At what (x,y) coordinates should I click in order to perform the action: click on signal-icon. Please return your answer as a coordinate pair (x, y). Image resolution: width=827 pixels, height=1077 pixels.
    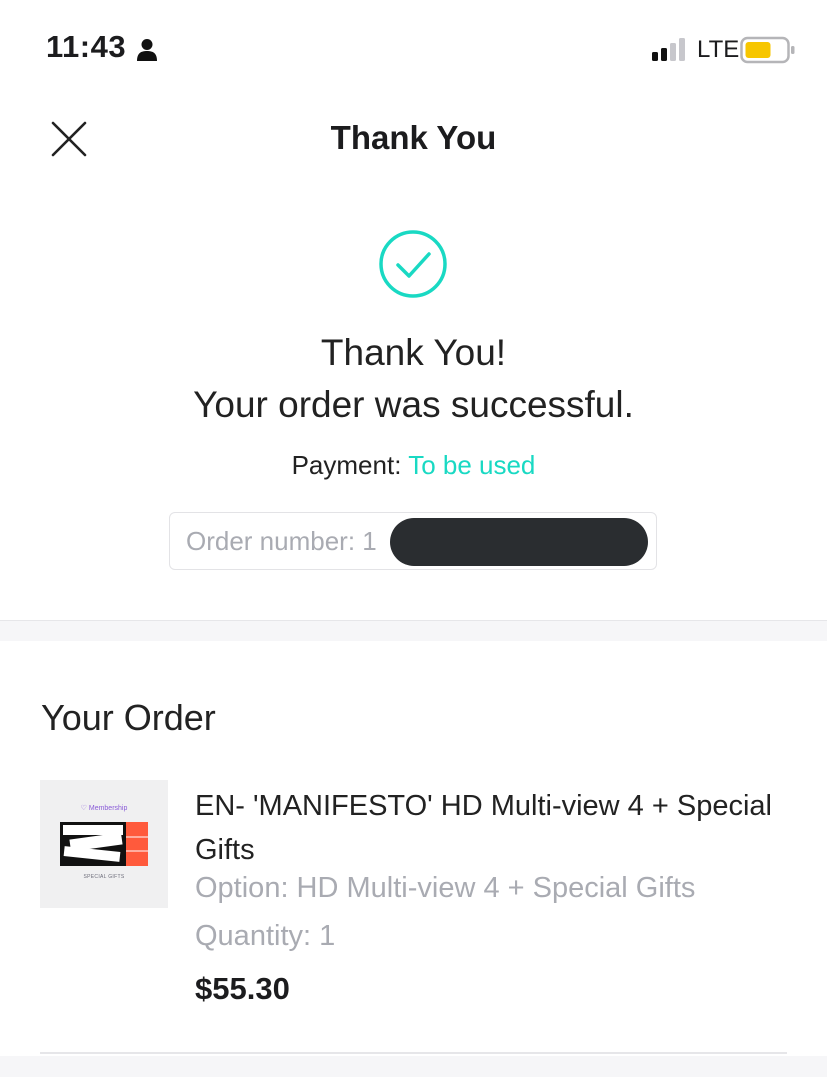
    Looking at the image, I should click on (668, 49).